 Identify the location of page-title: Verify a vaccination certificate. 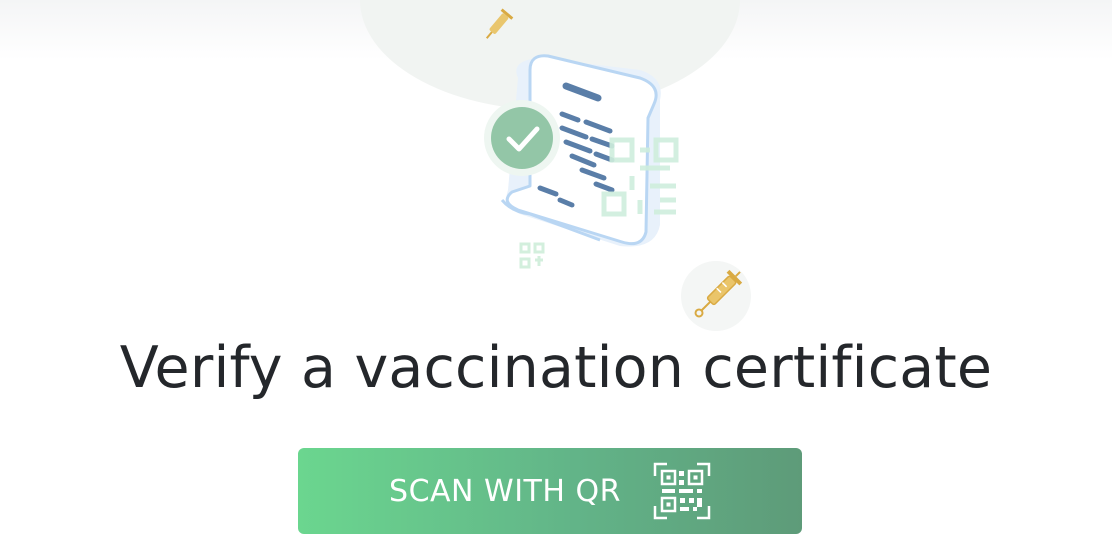
(556, 368).